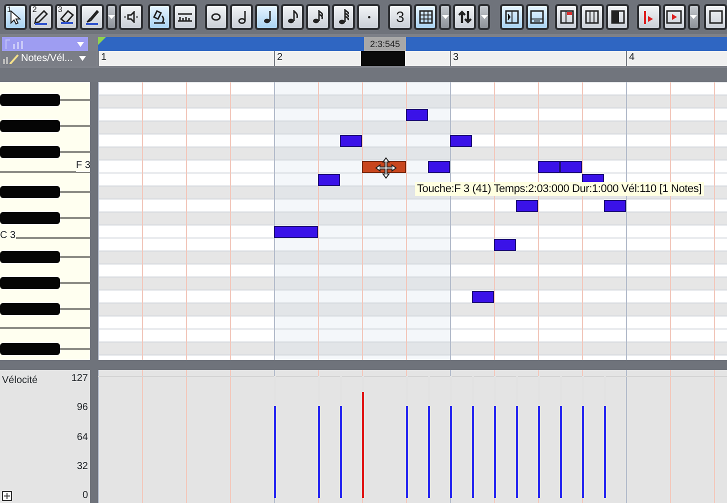 The height and width of the screenshot is (503, 727). I want to click on axis-tick-label: 64, so click(82, 437).